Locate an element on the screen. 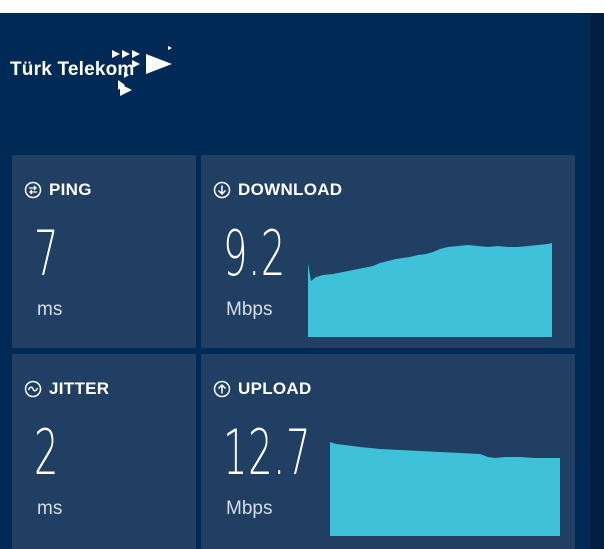  turk-telekom-logo: Türk Telekom is located at coordinates (100, 72).